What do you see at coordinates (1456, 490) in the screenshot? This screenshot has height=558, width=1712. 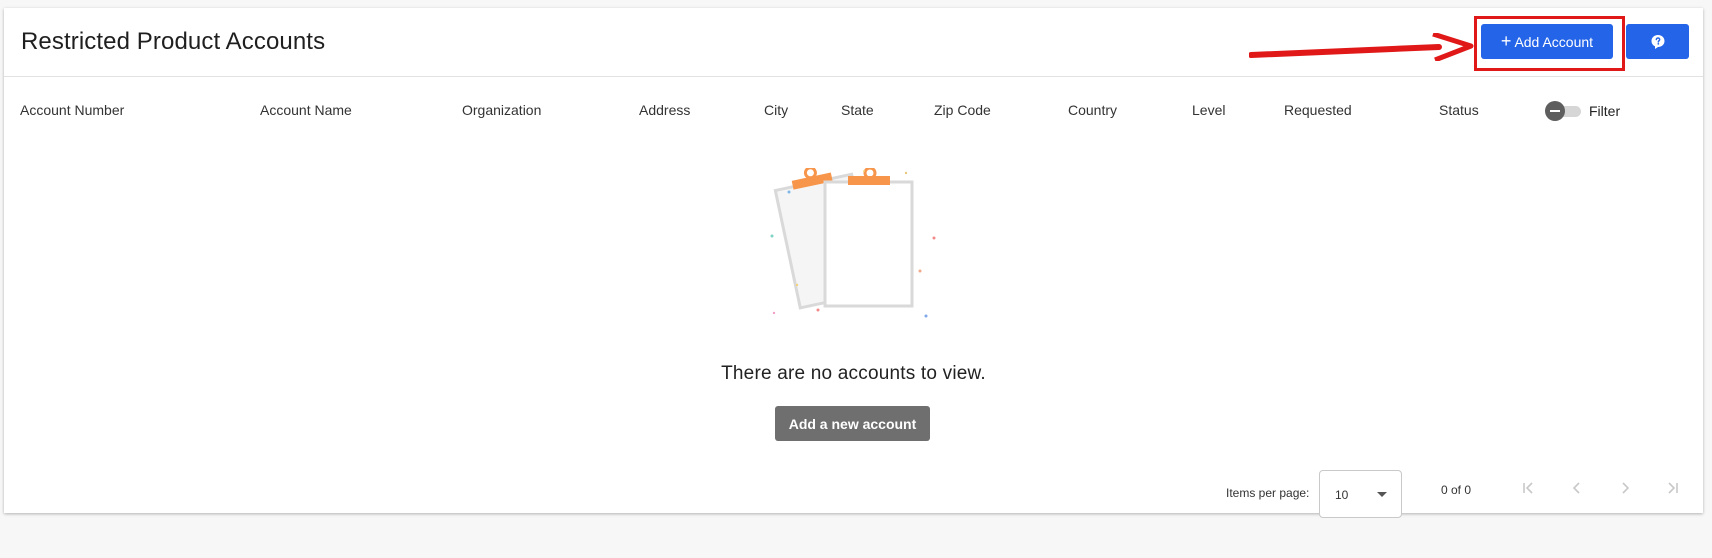 I see `page-range-label: 0 of 0` at bounding box center [1456, 490].